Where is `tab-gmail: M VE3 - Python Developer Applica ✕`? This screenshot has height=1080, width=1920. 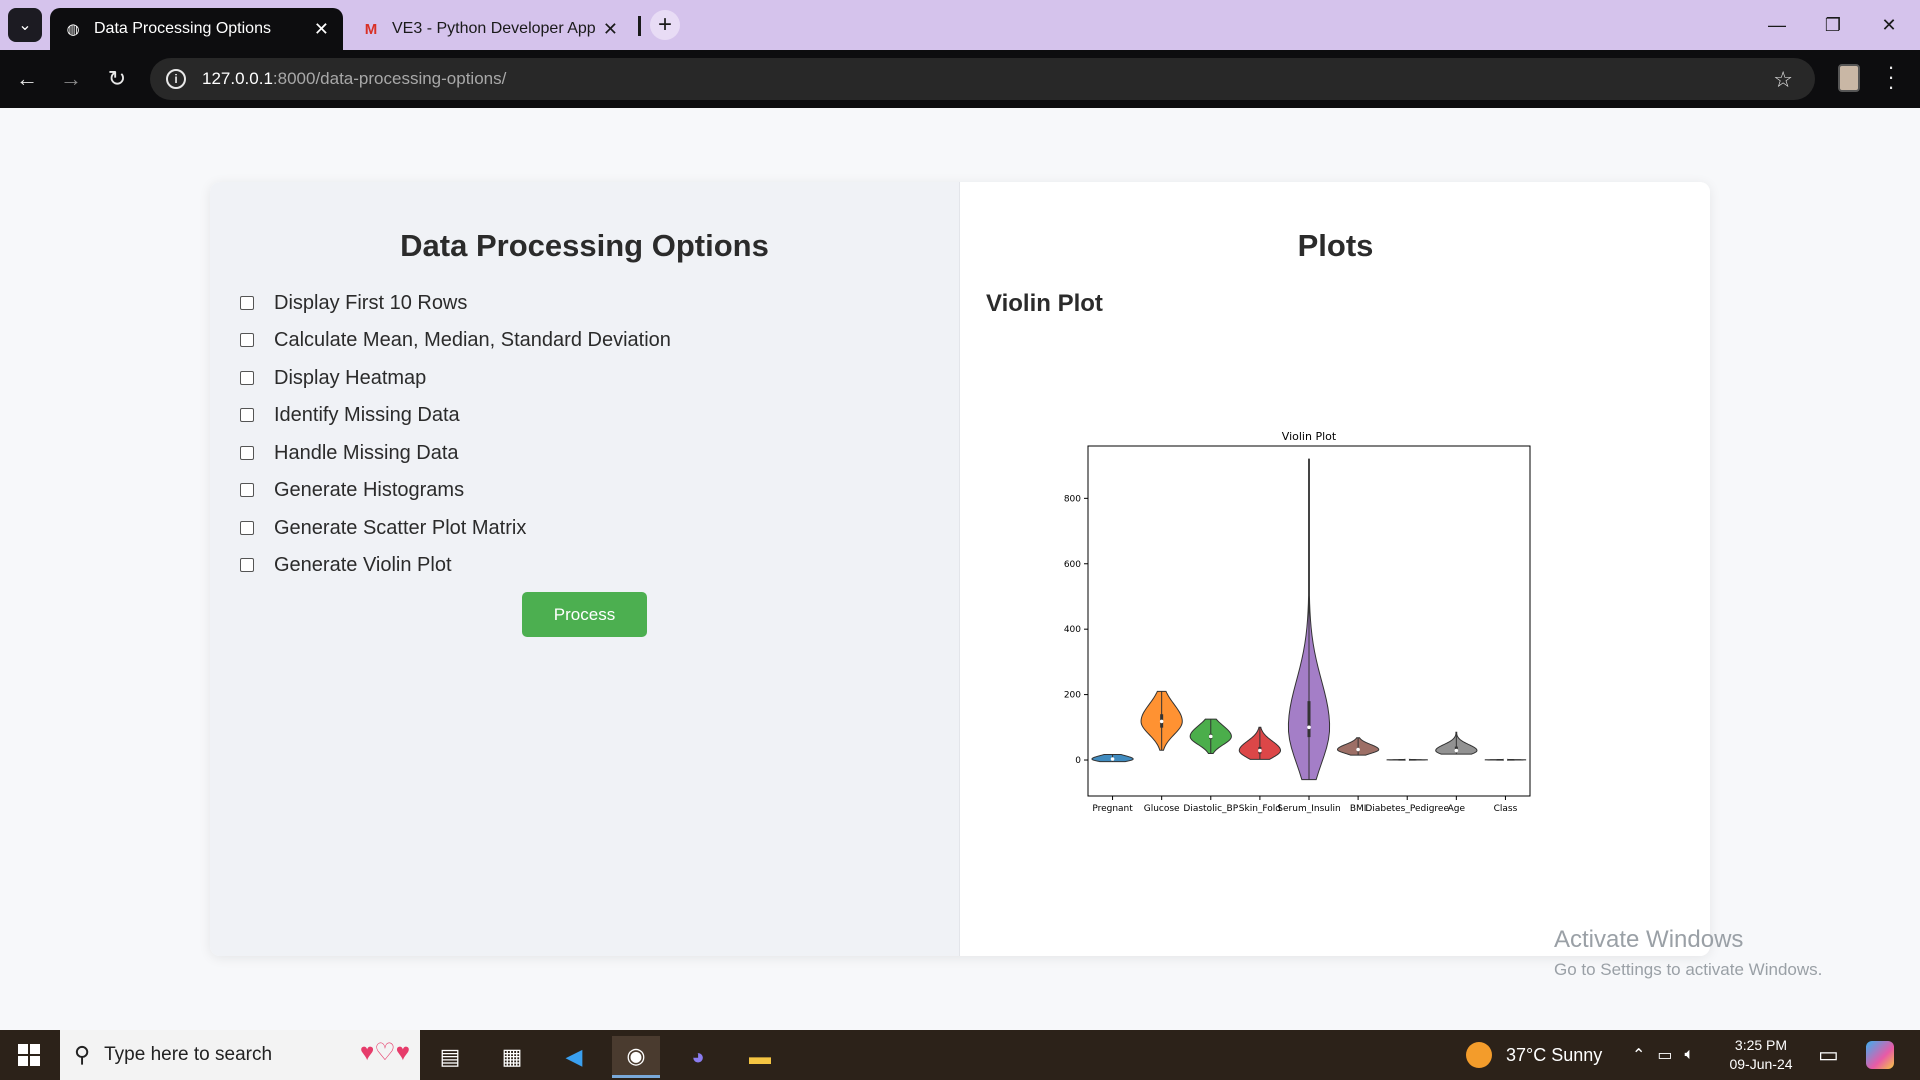
tab-gmail: M VE3 - Python Developer Applica ✕ is located at coordinates (490, 29).